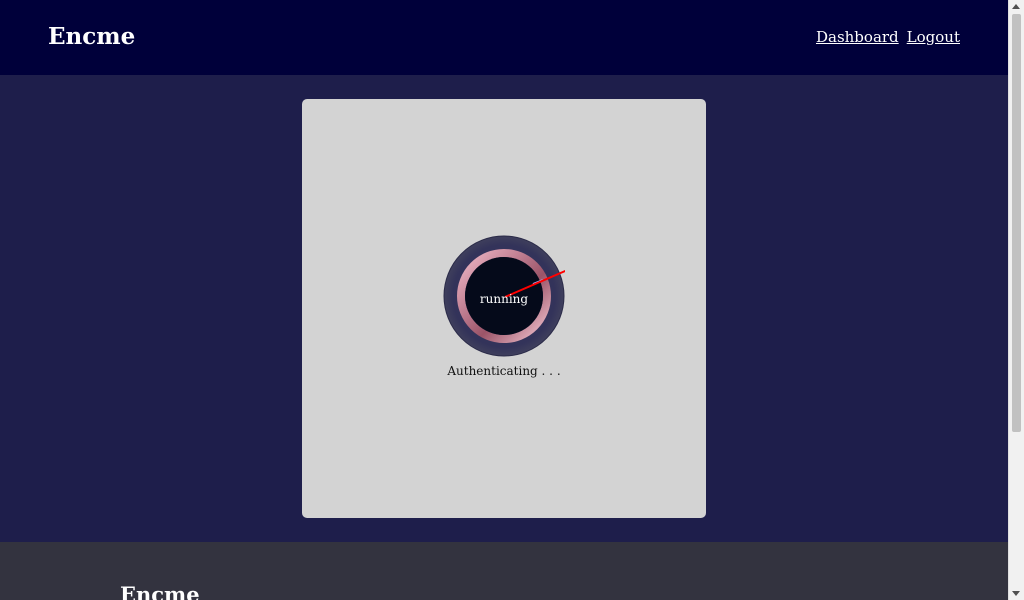 This screenshot has width=1024, height=600. Describe the element at coordinates (1016, 223) in the screenshot. I see `scroll-thumb` at that location.